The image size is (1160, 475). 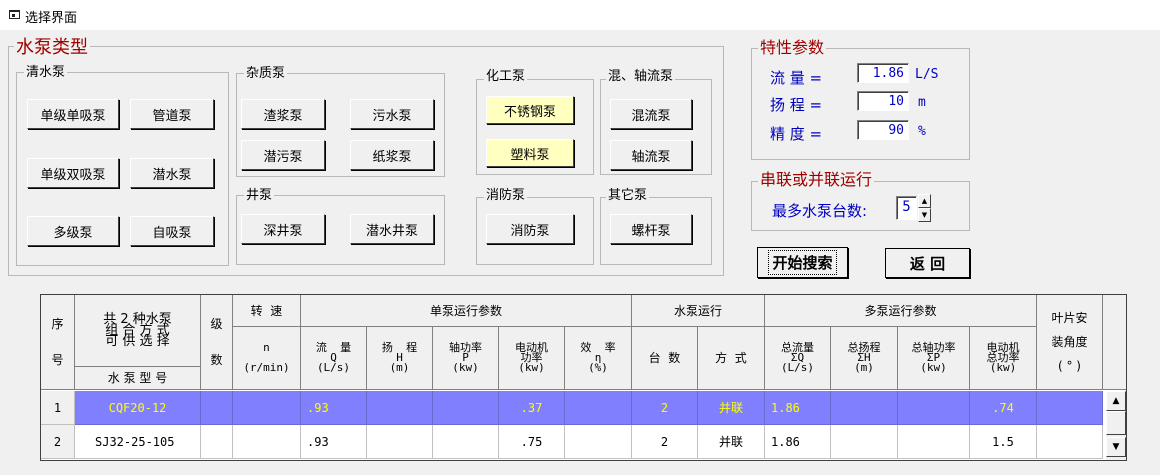 What do you see at coordinates (334, 358) in the screenshot?
I see `header-flow: 流 量 Q (L/s)` at bounding box center [334, 358].